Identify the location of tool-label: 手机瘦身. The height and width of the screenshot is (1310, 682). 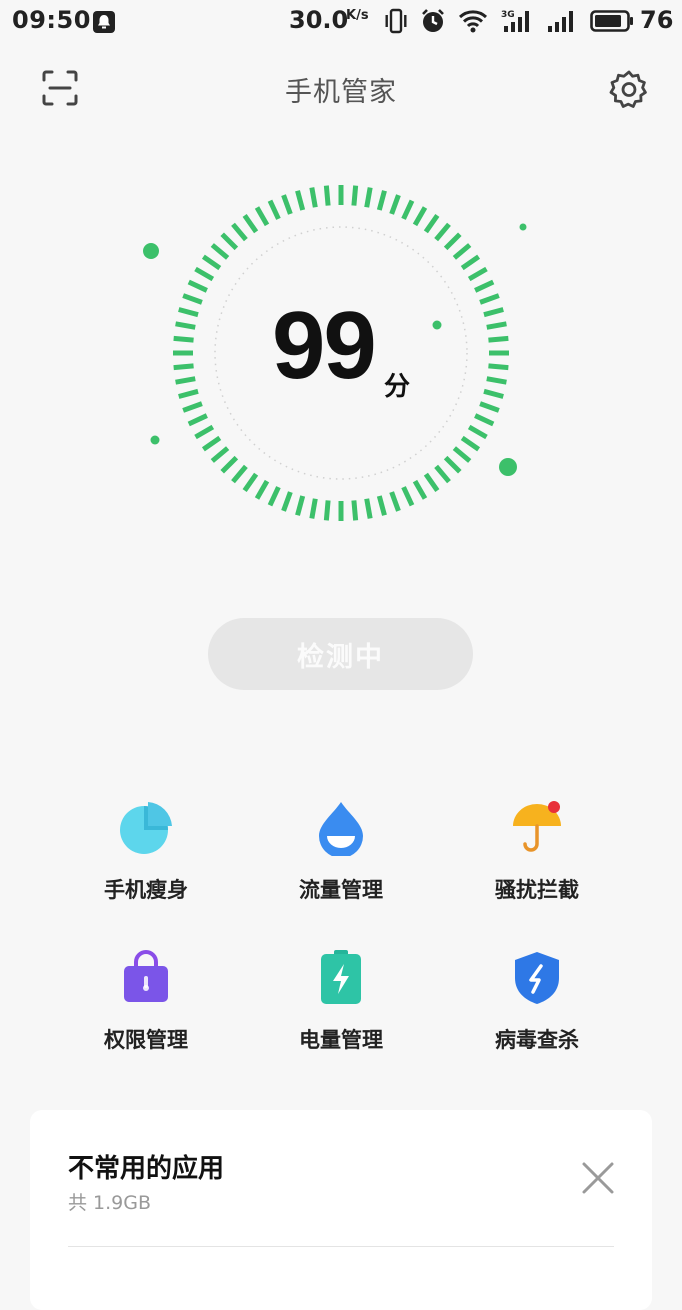
(146, 890).